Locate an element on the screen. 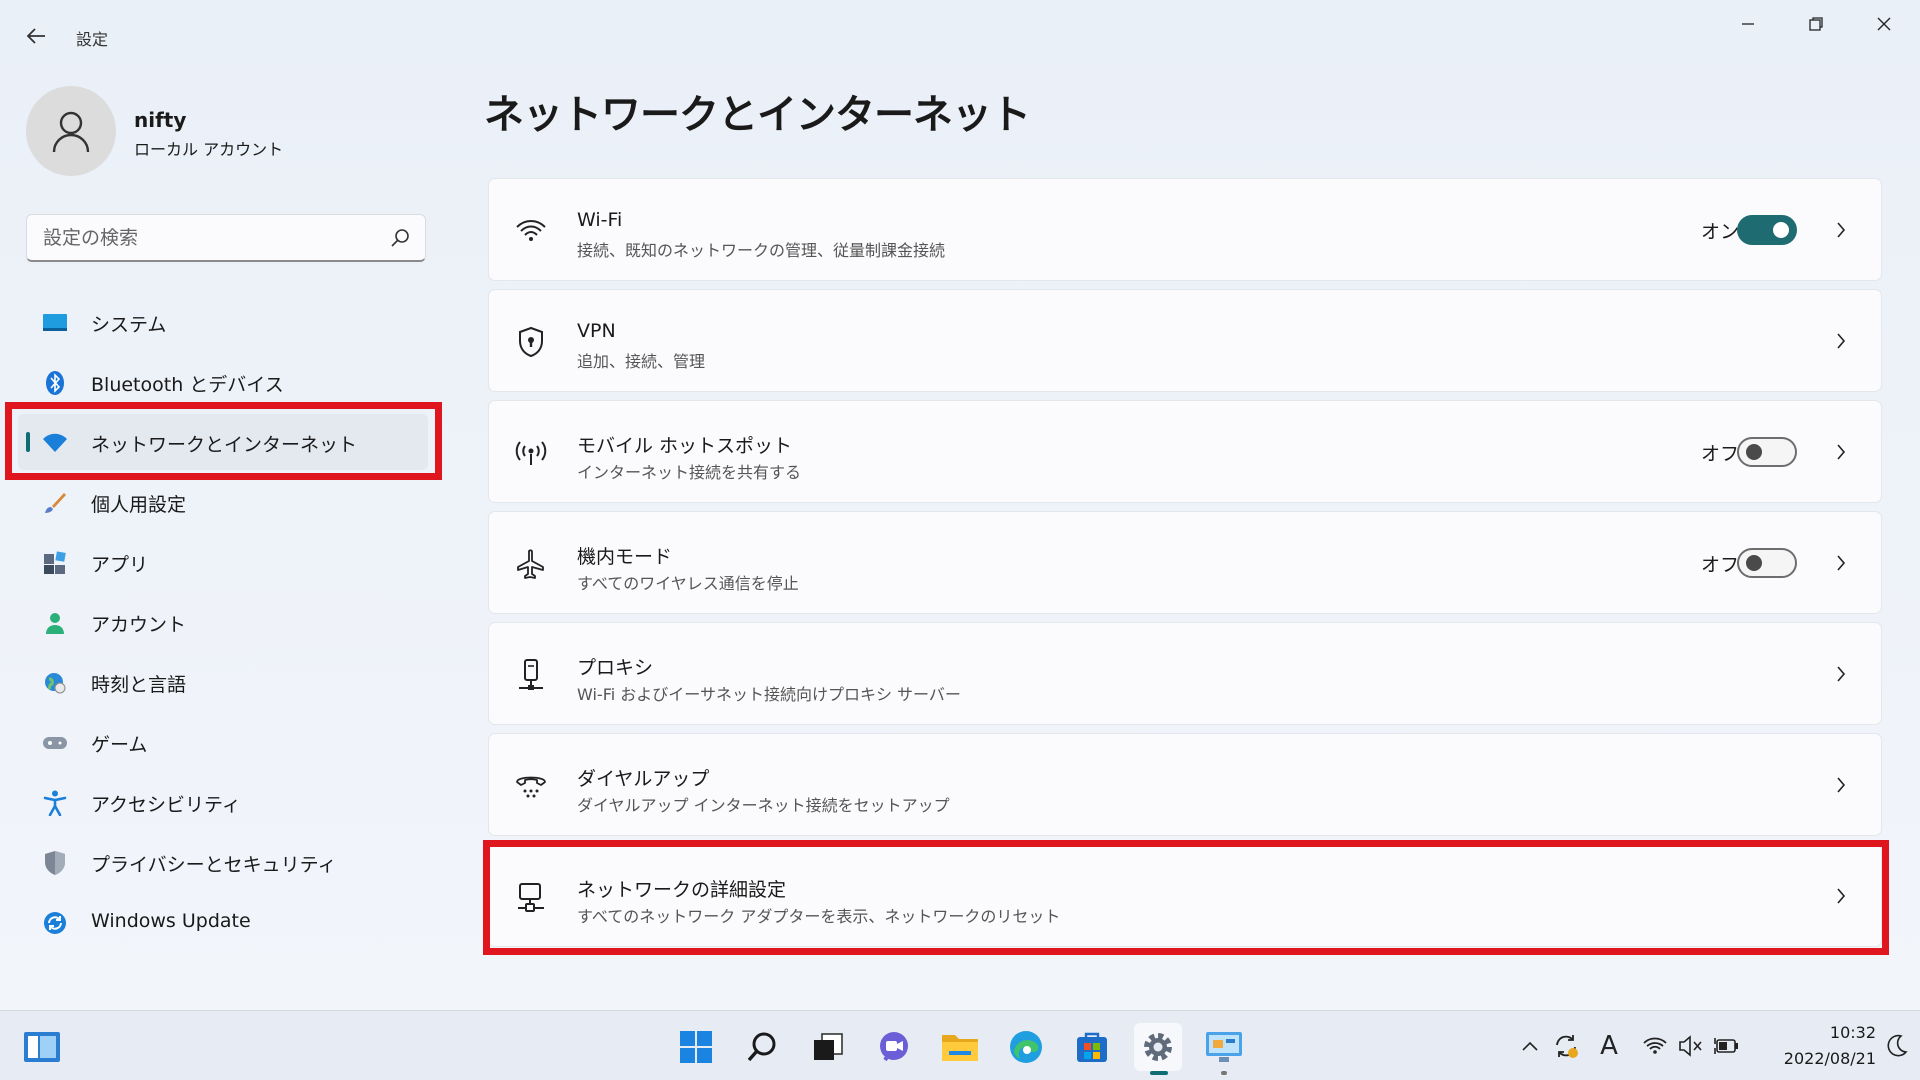  maximize-button is located at coordinates (1816, 24).